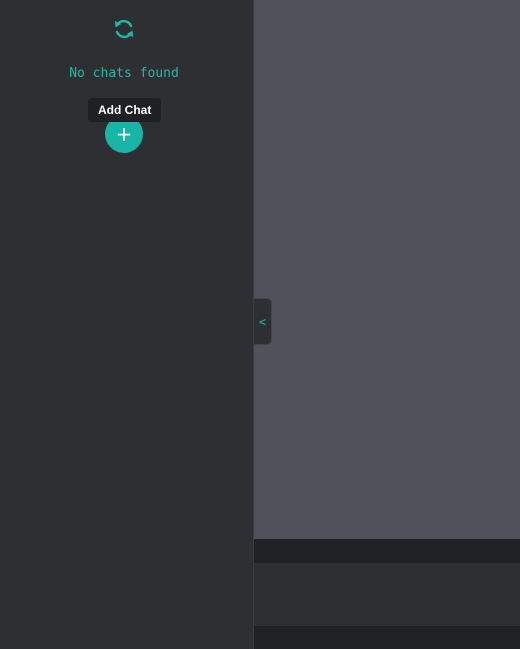 This screenshot has width=520, height=649. Describe the element at coordinates (124, 73) in the screenshot. I see `no-chats-message: No chats found` at that location.